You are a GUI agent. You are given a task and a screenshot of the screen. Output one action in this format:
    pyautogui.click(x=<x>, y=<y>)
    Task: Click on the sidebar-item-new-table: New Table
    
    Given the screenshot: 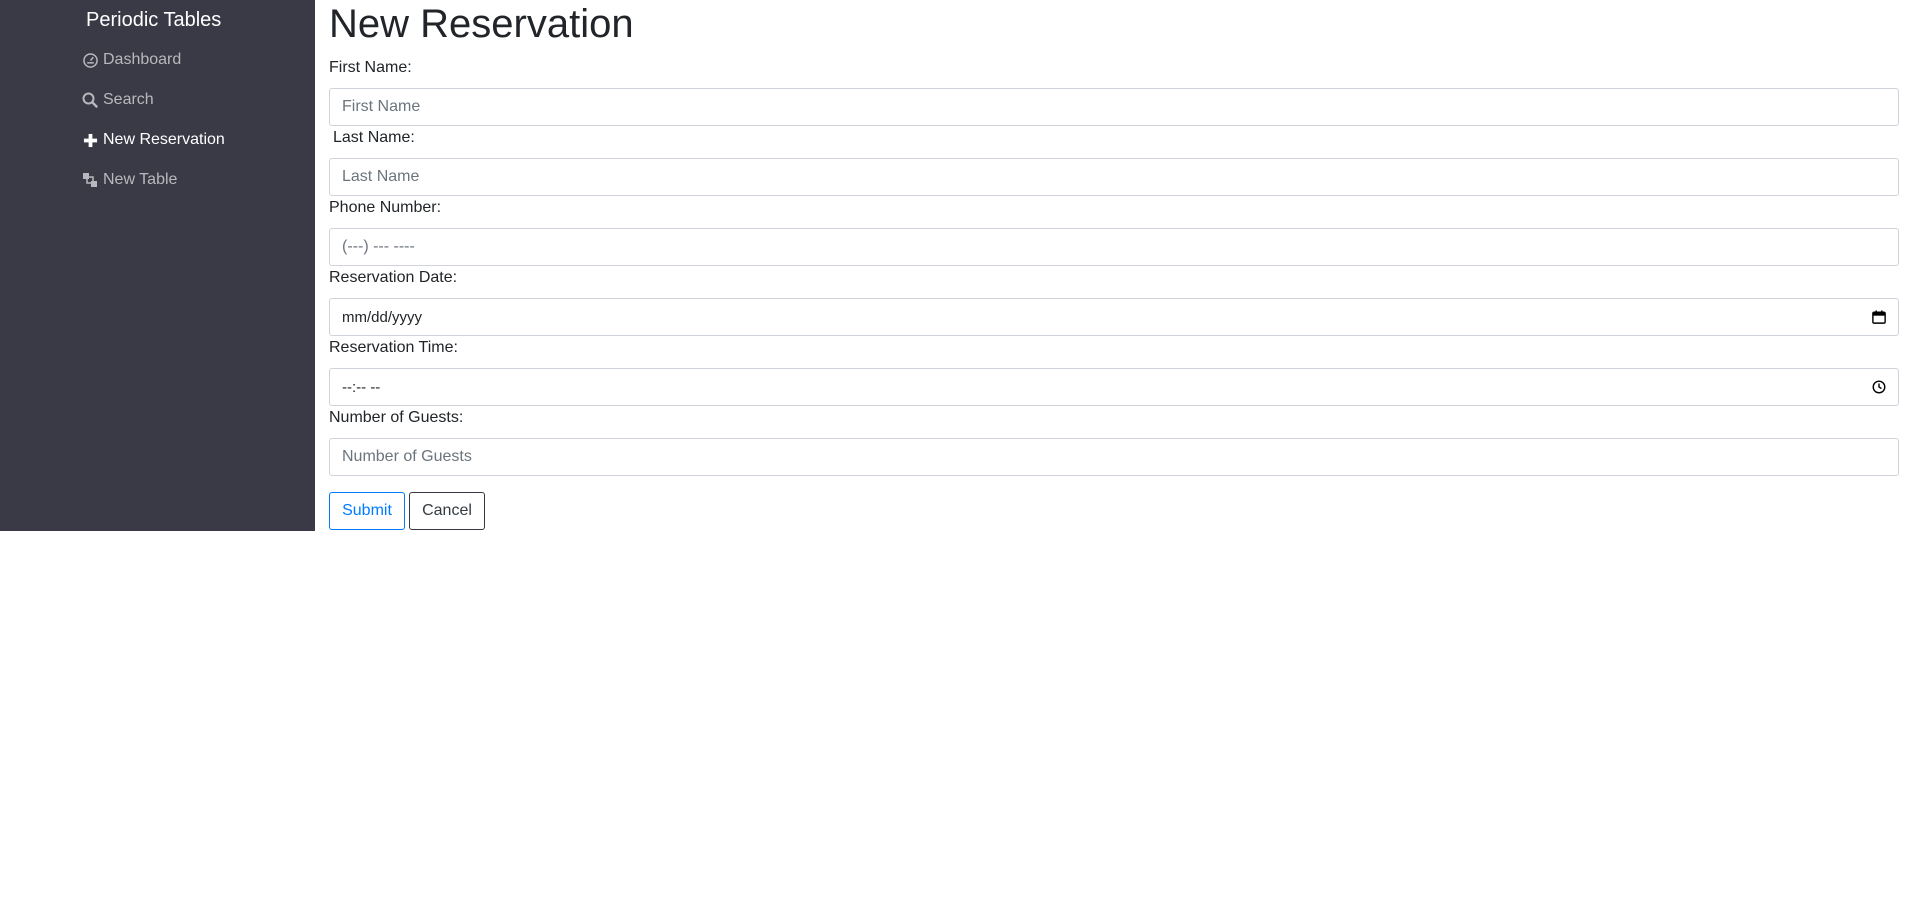 What is the action you would take?
    pyautogui.click(x=129, y=180)
    